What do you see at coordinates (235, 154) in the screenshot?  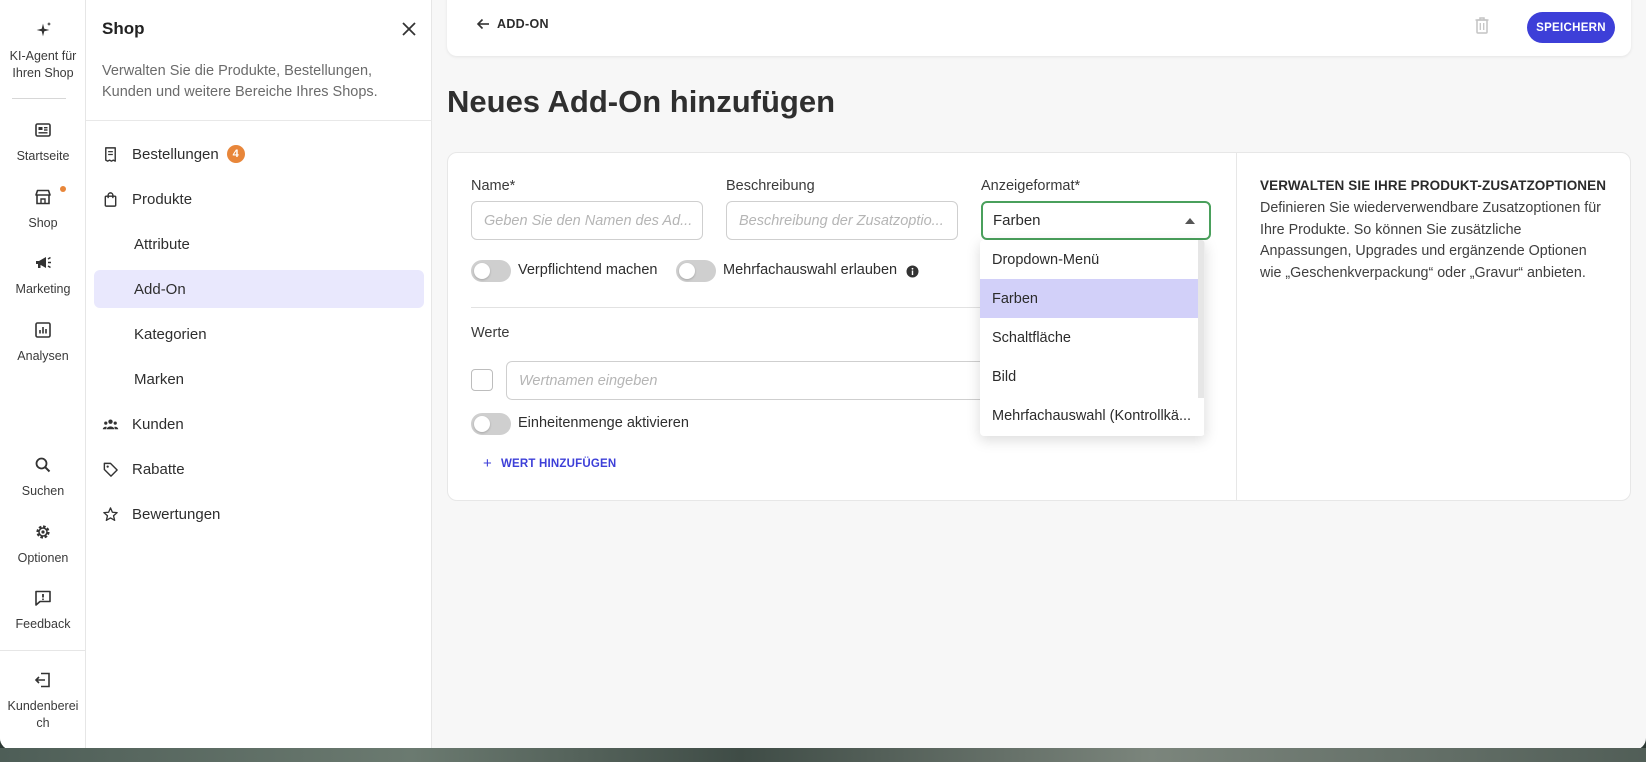 I see `orders-count-badge: 4` at bounding box center [235, 154].